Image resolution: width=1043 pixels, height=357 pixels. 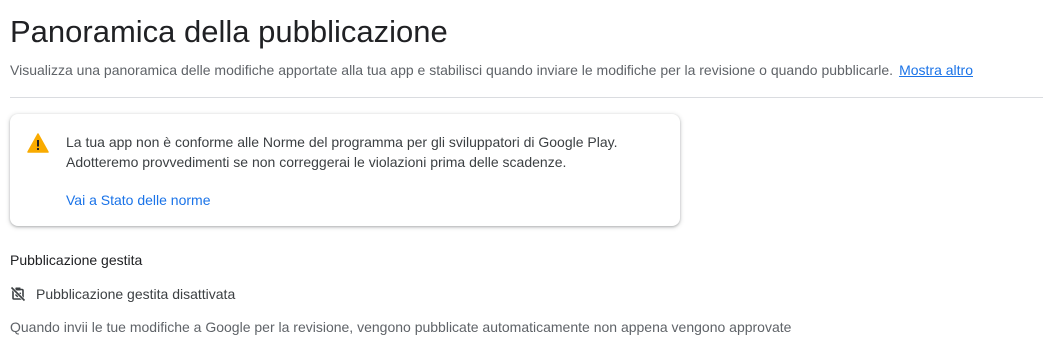 What do you see at coordinates (138, 200) in the screenshot?
I see `policy-status-link: Vai a Stato delle norme` at bounding box center [138, 200].